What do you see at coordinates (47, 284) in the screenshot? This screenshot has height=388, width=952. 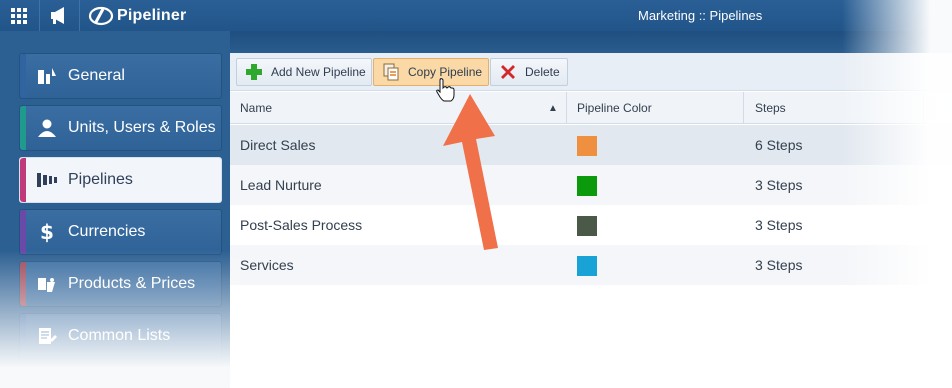 I see `product-tag-icon` at bounding box center [47, 284].